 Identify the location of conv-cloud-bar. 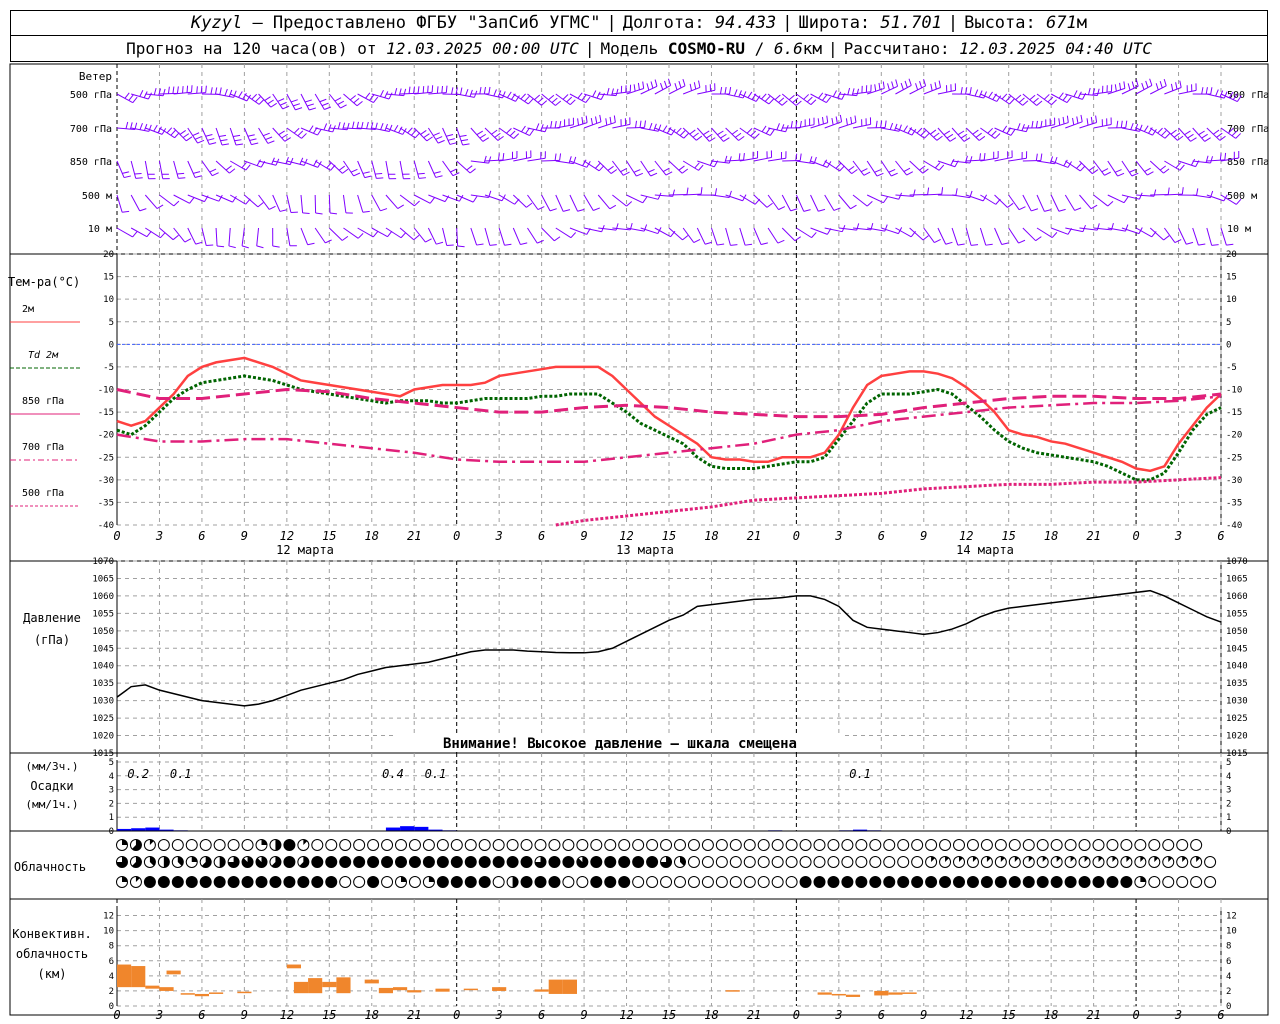
(201, 995).